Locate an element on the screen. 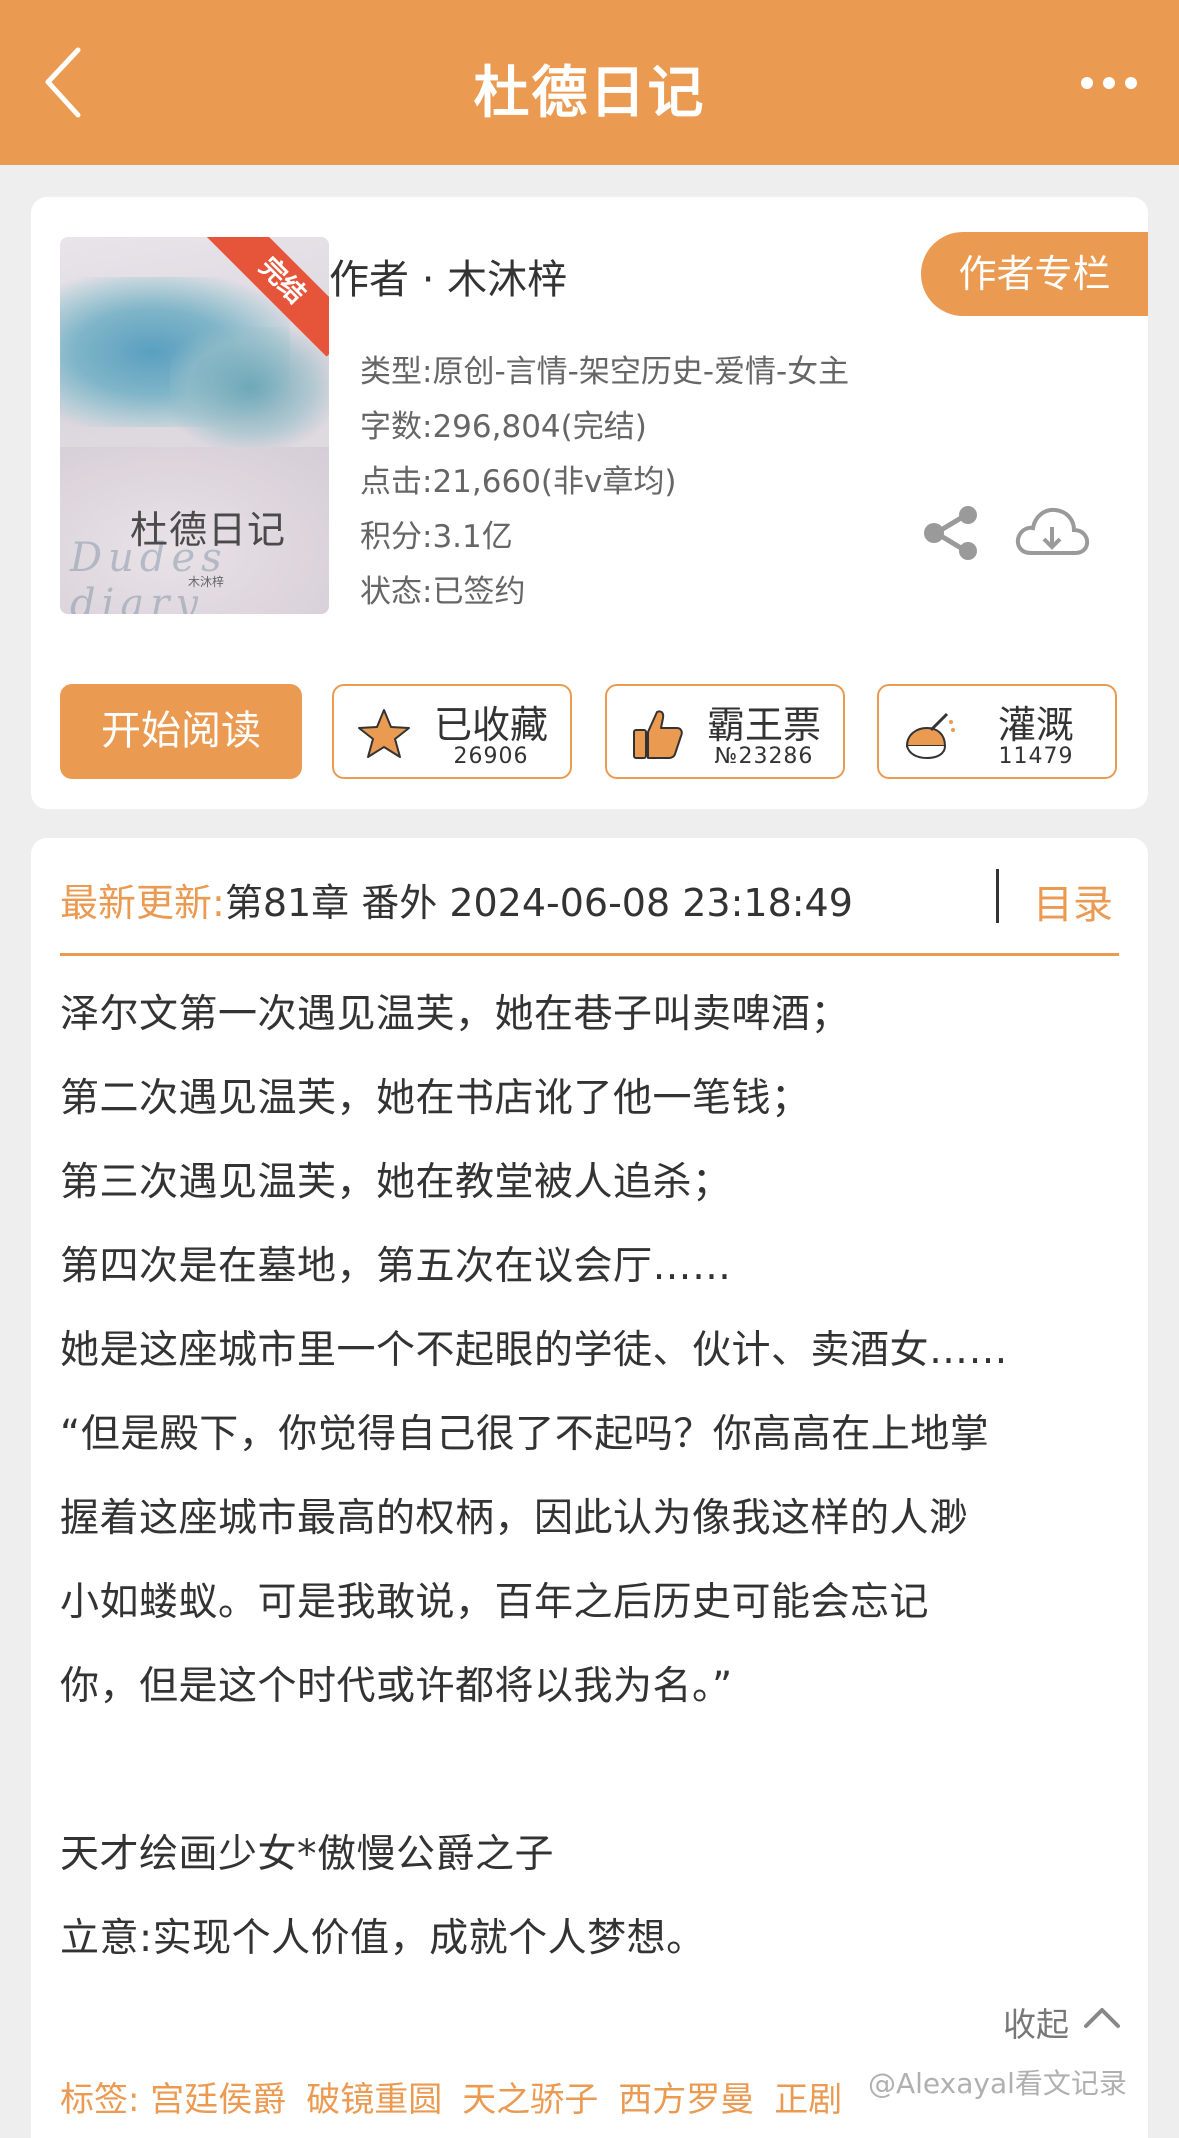  book-cover: Dudes diary 杜德日记 木沐梓 完结 is located at coordinates (194, 425).